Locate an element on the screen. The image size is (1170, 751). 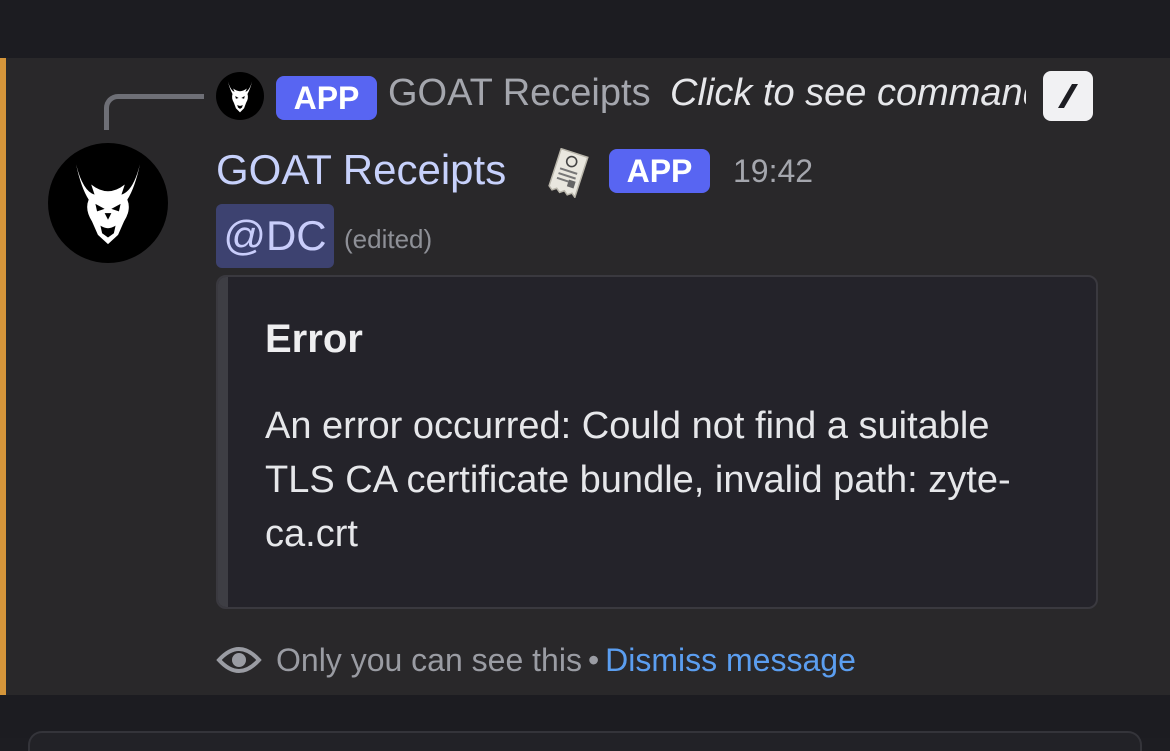
receipt-icon is located at coordinates (568, 173).